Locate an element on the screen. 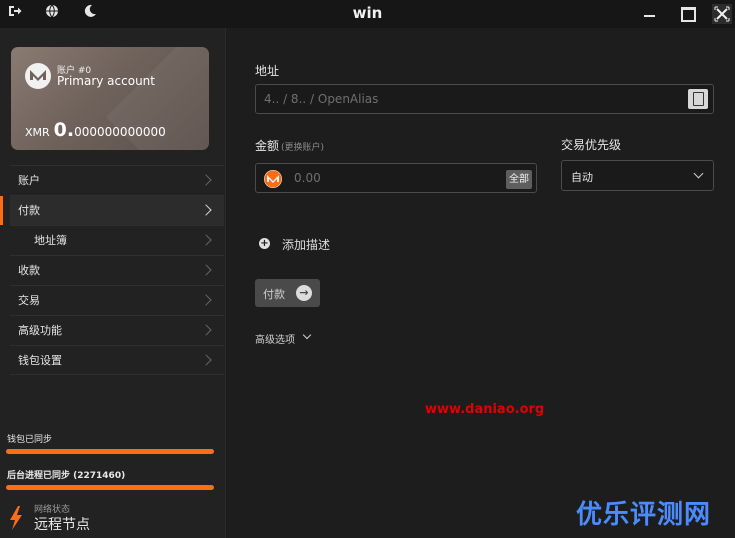  monero-logo-icon is located at coordinates (38, 76).